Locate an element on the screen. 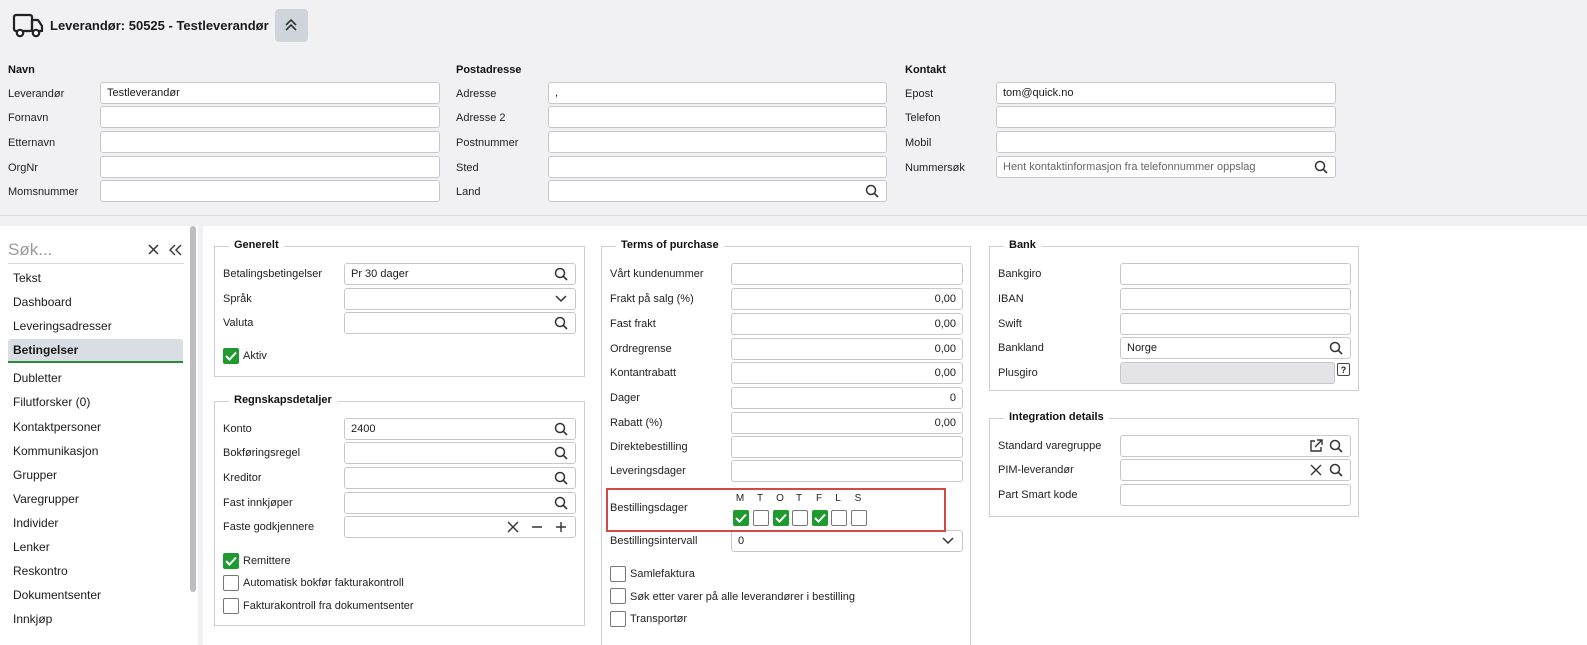 The width and height of the screenshot is (1587, 645). minus-icon is located at coordinates (537, 527).